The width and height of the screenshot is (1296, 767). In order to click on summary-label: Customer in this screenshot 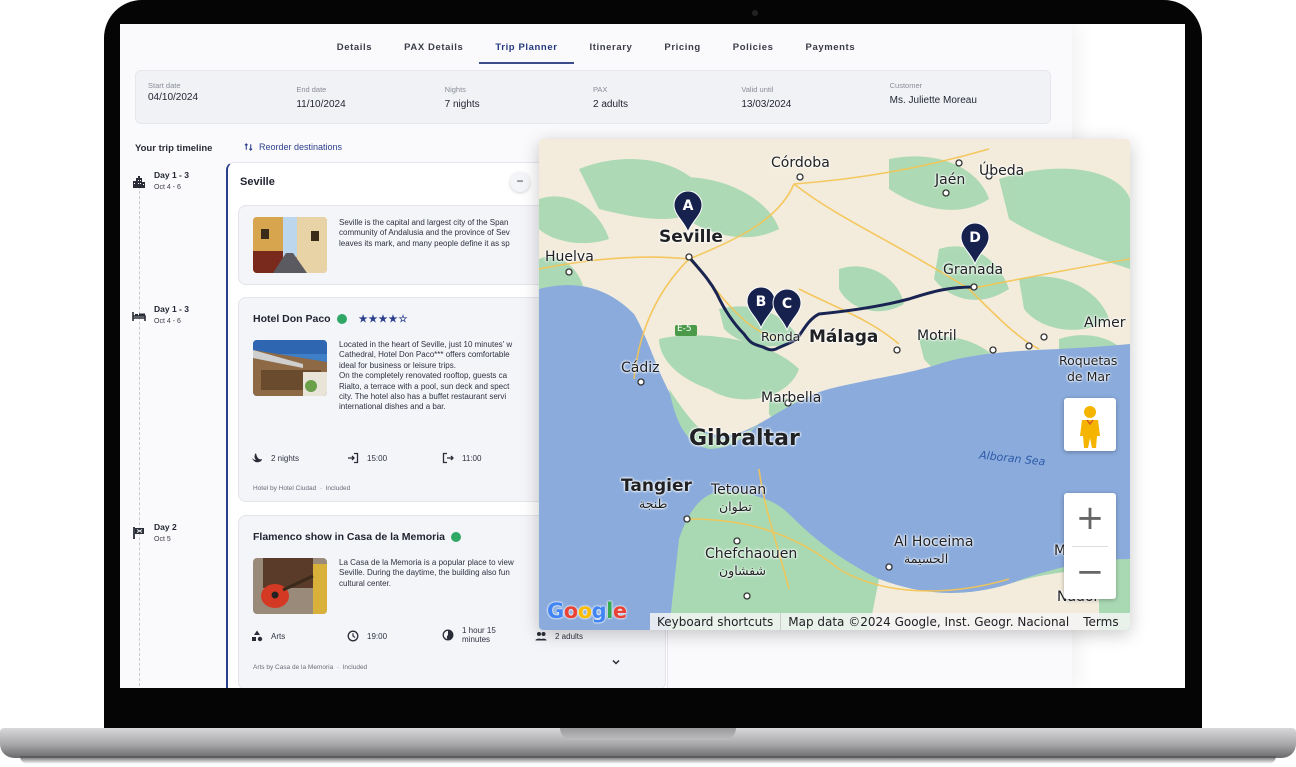, I will do `click(906, 85)`.